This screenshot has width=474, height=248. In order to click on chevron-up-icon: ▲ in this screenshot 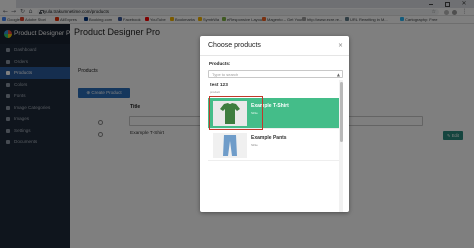, I will do `click(338, 74)`.